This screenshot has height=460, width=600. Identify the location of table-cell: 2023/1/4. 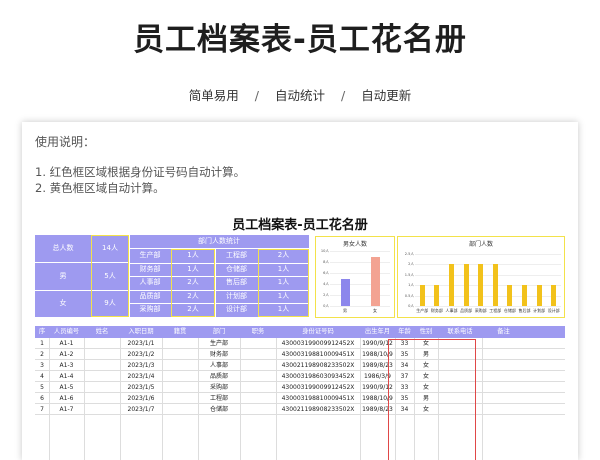
(141, 376).